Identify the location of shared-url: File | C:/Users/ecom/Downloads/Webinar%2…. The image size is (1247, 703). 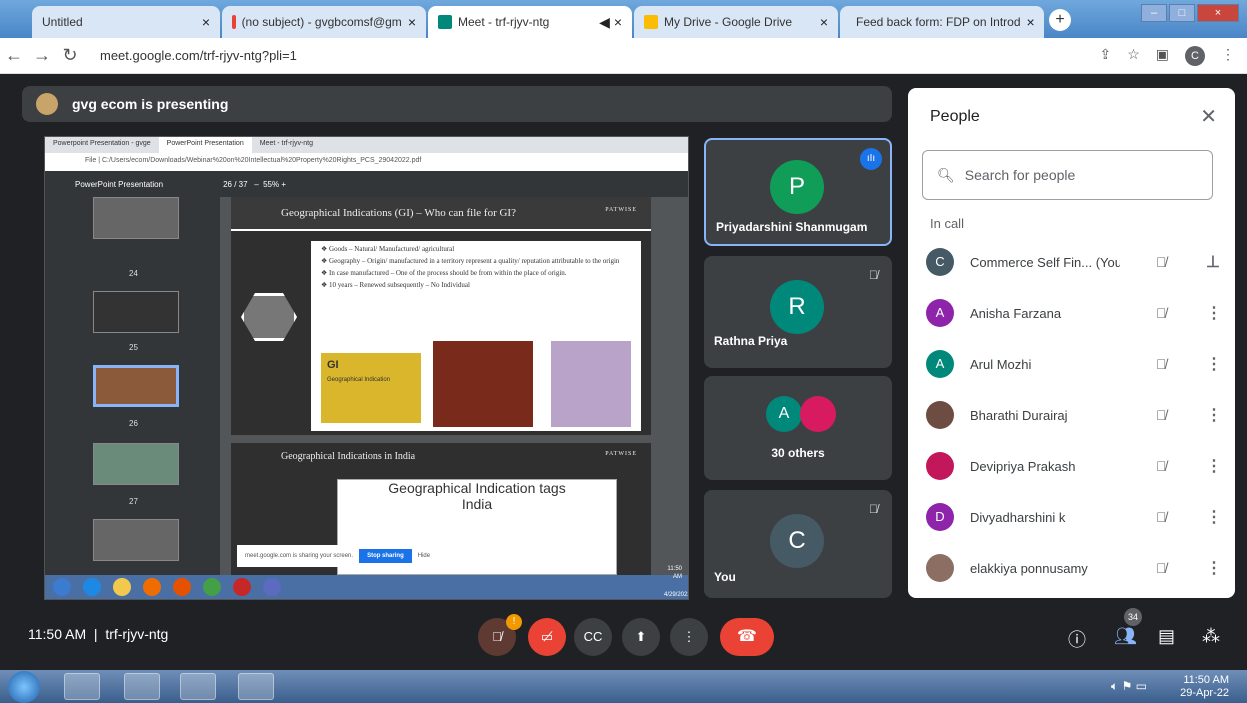
(366, 162).